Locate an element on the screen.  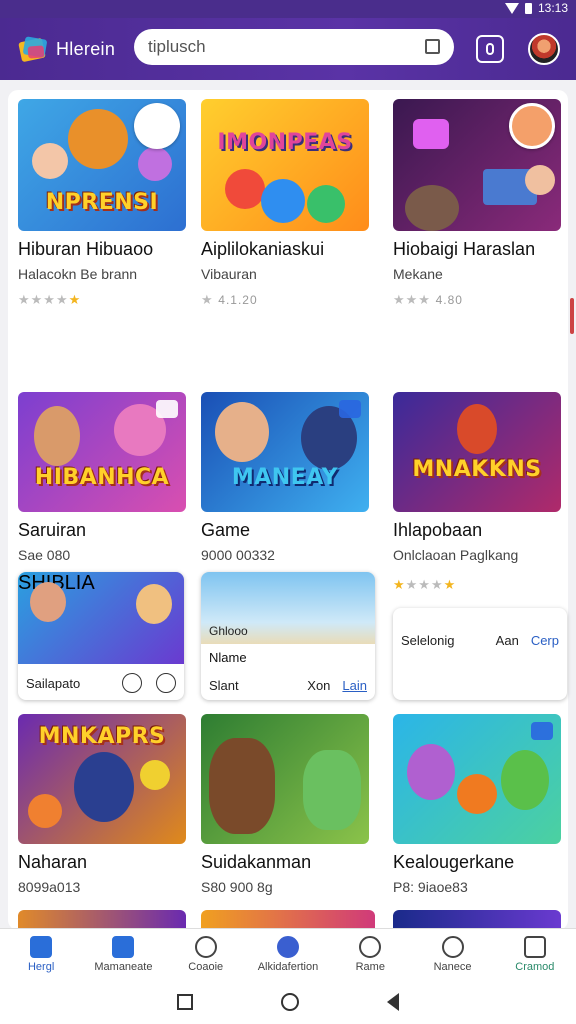
promo-action-1: Aan is located at coordinates (507, 640).